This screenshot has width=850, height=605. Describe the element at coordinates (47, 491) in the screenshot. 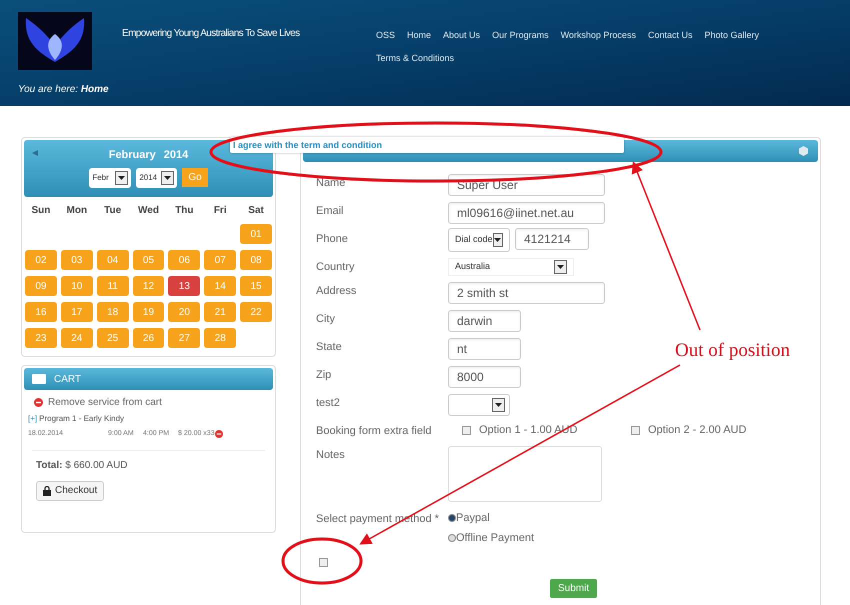

I see `lock-icon` at that location.